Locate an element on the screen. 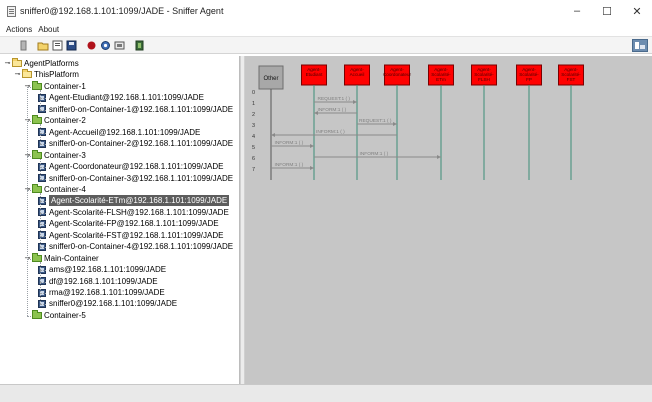 The height and width of the screenshot is (402, 652). agent-box-label-line: Coordonateur is located at coordinates (397, 74).